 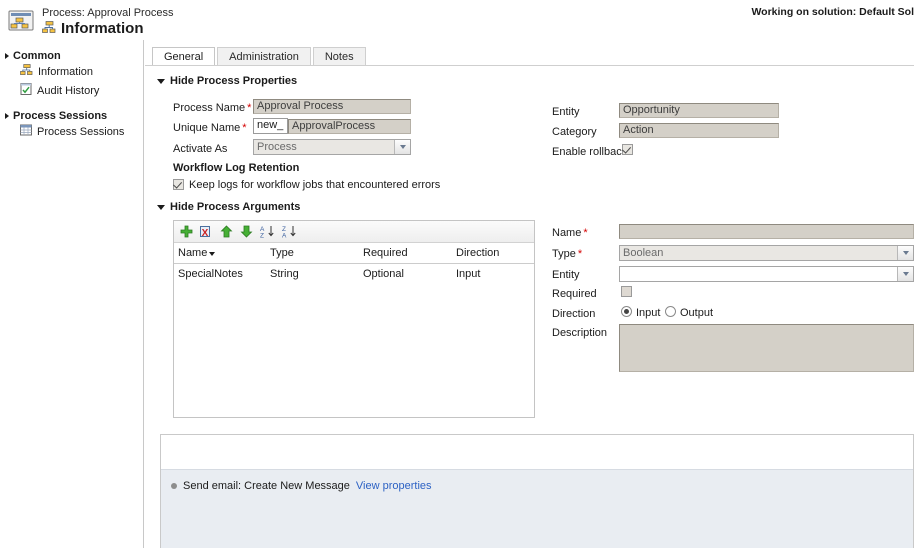 What do you see at coordinates (284, 236) in the screenshot?
I see `svg-text: A` at bounding box center [284, 236].